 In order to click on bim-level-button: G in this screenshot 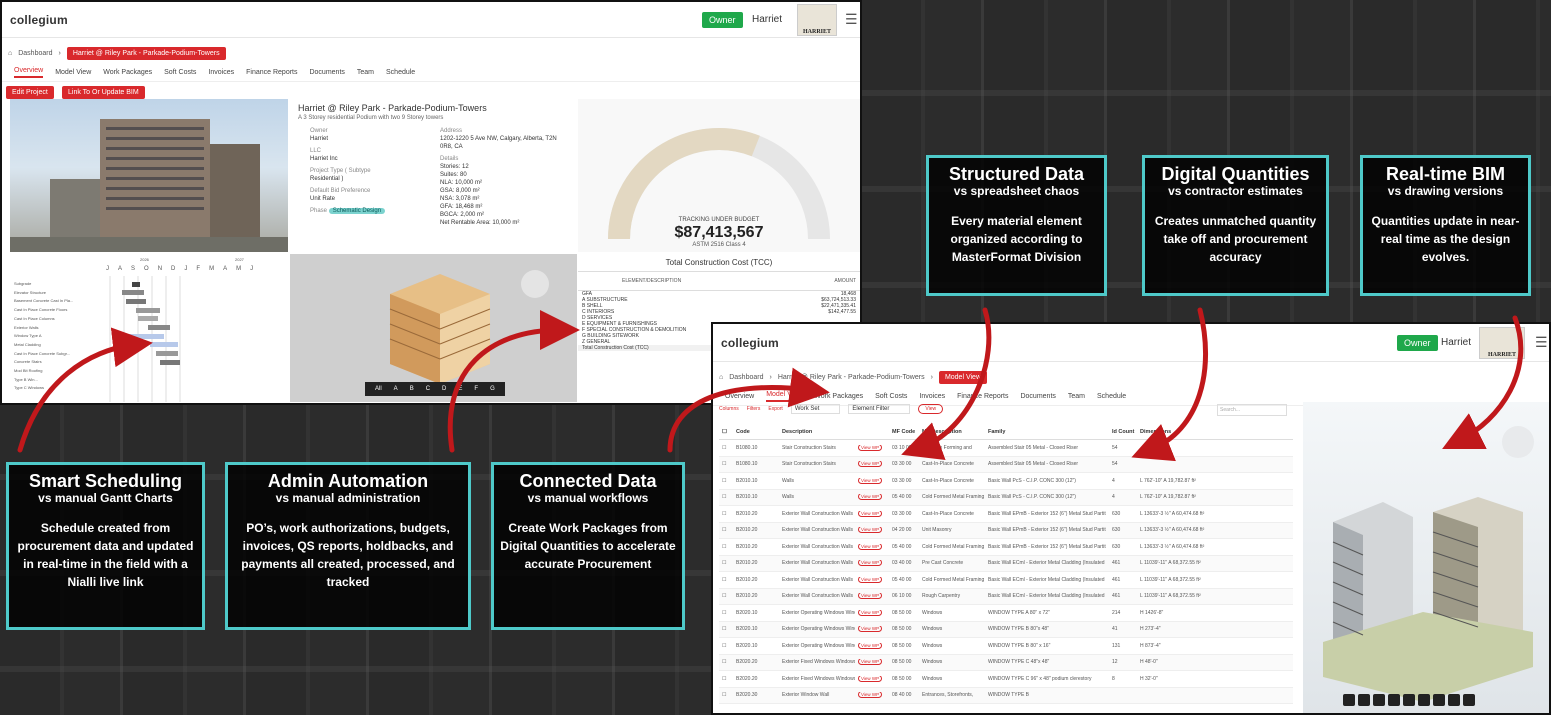, I will do `click(492, 389)`.